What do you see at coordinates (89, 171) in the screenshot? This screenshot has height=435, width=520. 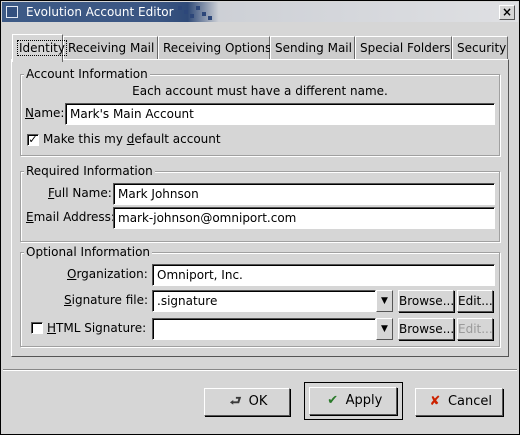 I see `required-information-legend: Required Information` at bounding box center [89, 171].